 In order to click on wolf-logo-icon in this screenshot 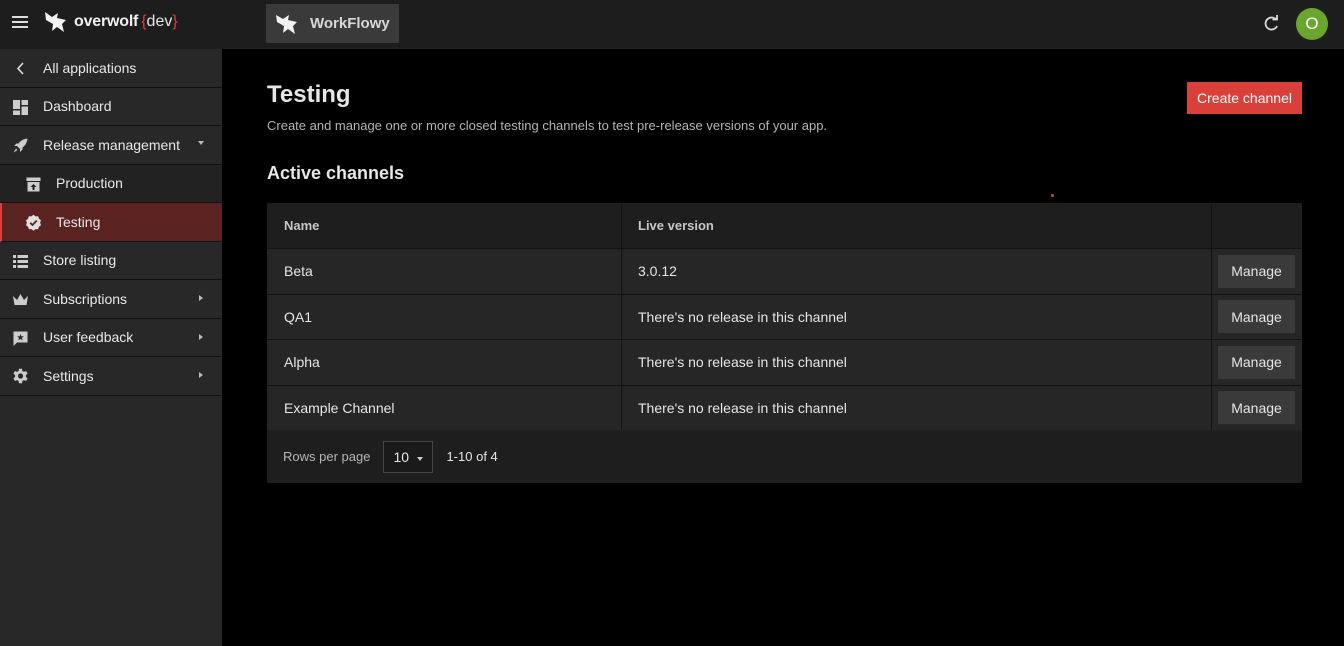, I will do `click(55, 22)`.